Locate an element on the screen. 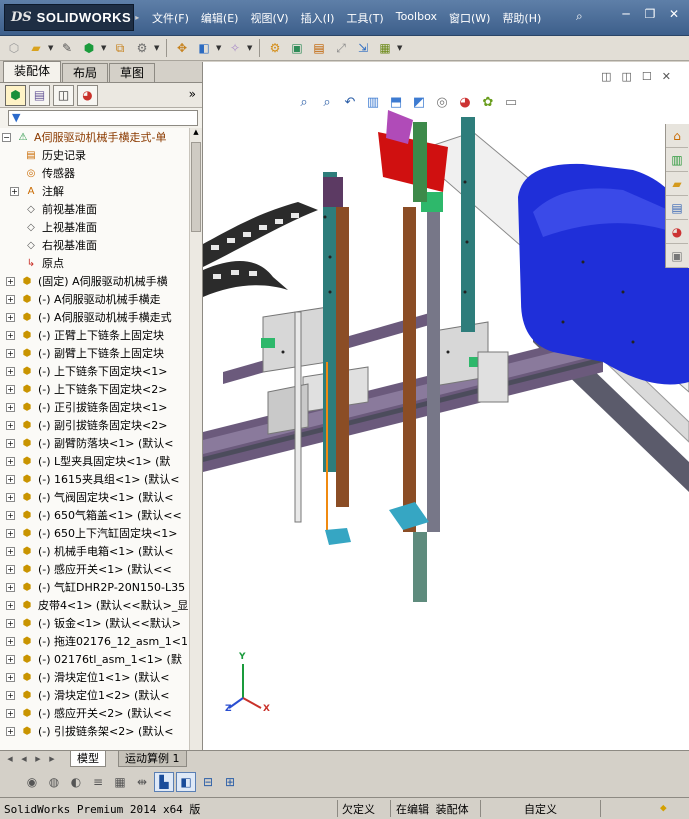 The image size is (689, 819). previous-view-icon: ↶ is located at coordinates (350, 102).